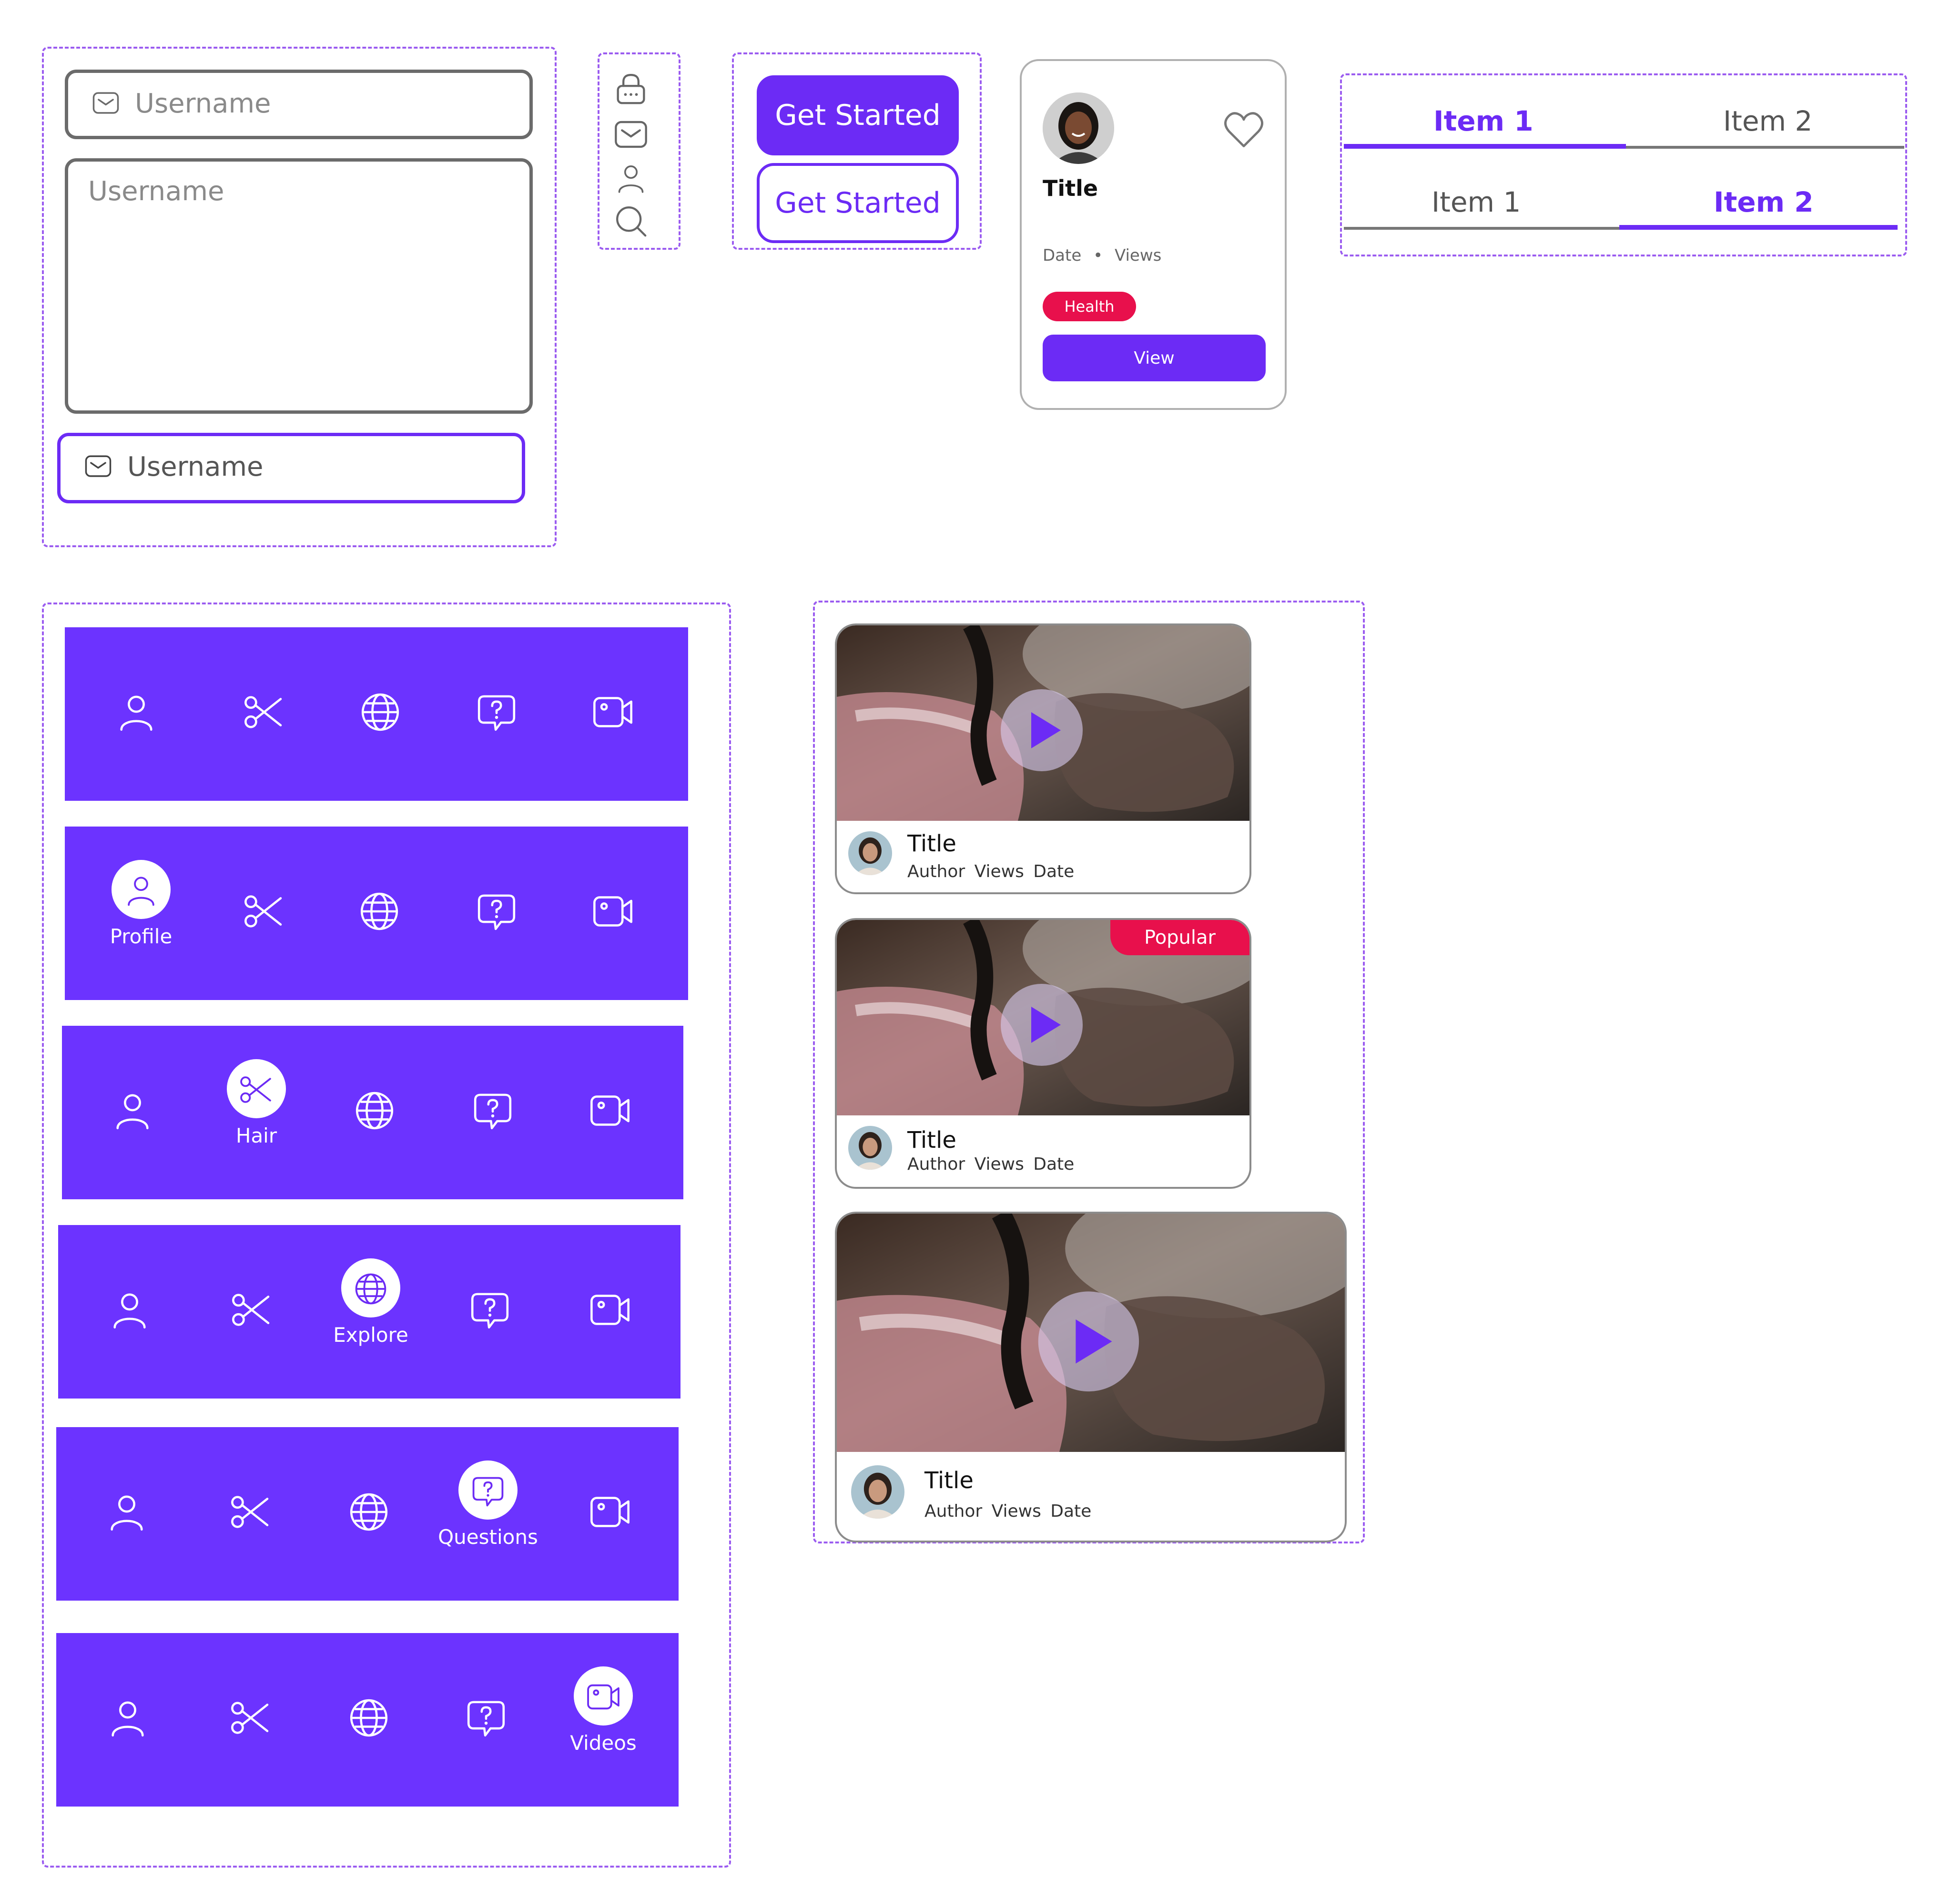 This screenshot has height=1879, width=1960. I want to click on search-icon, so click(631, 221).